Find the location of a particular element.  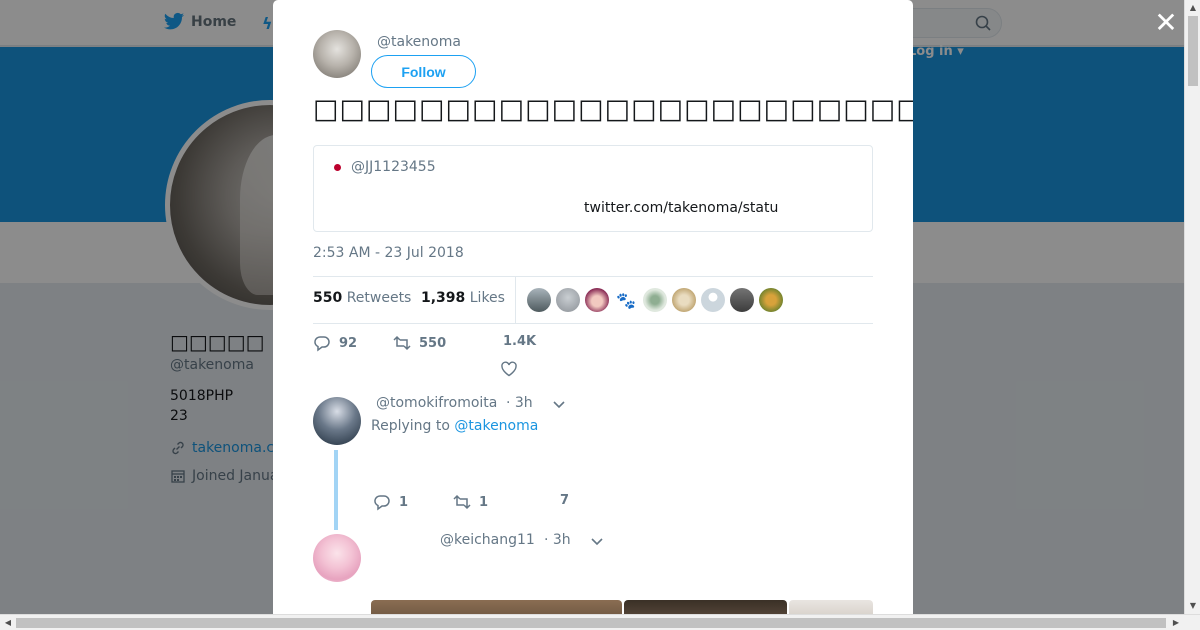

scroll-up-arrow: ▲ is located at coordinates (1192, 8).